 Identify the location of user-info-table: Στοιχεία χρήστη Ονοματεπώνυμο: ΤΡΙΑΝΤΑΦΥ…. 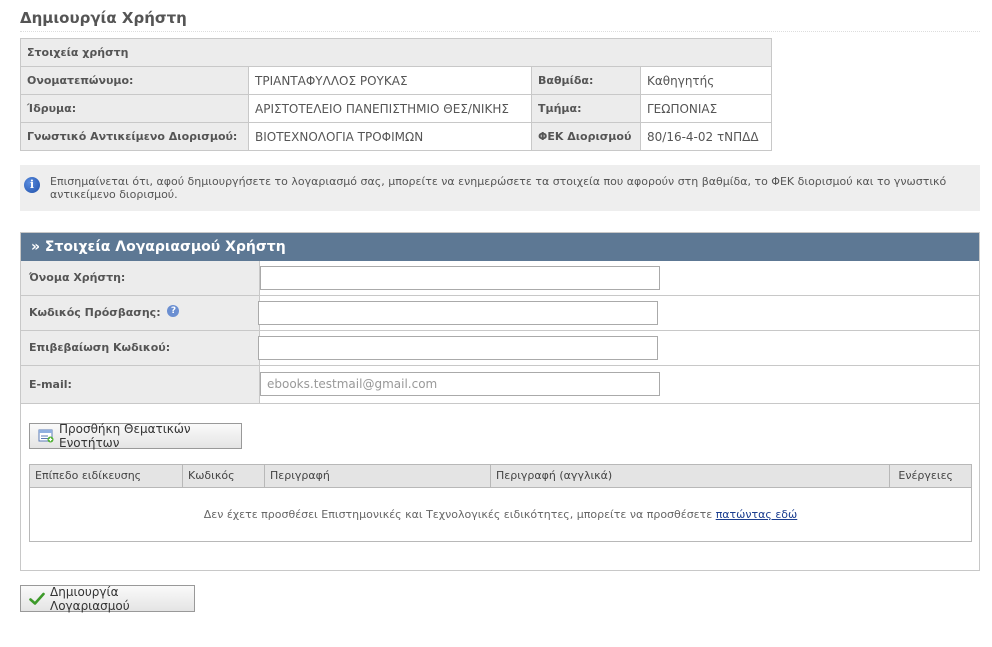
(396, 94).